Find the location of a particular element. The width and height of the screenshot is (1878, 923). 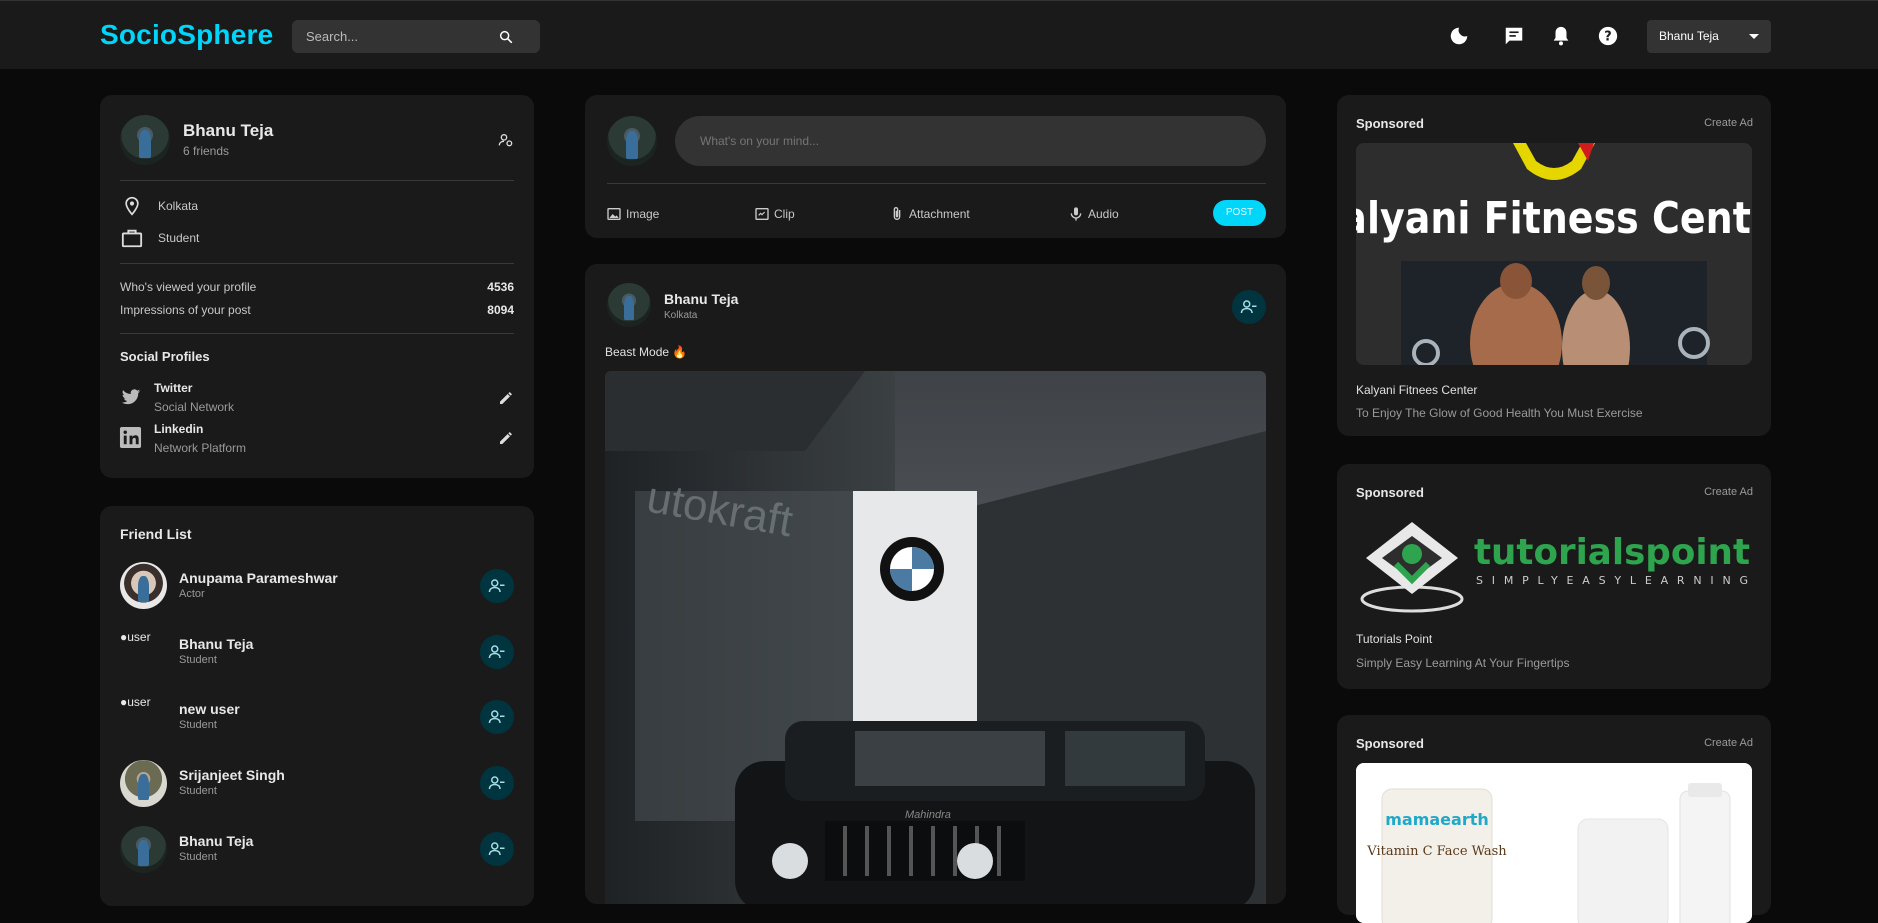

ad-image-text: mamaearth is located at coordinates (1437, 819).